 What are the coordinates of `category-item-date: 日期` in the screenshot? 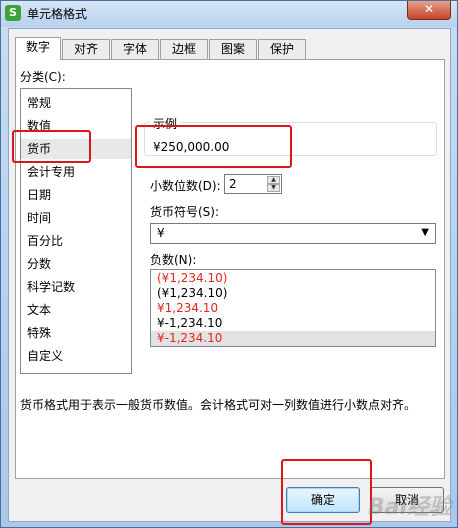 It's located at (77, 195).